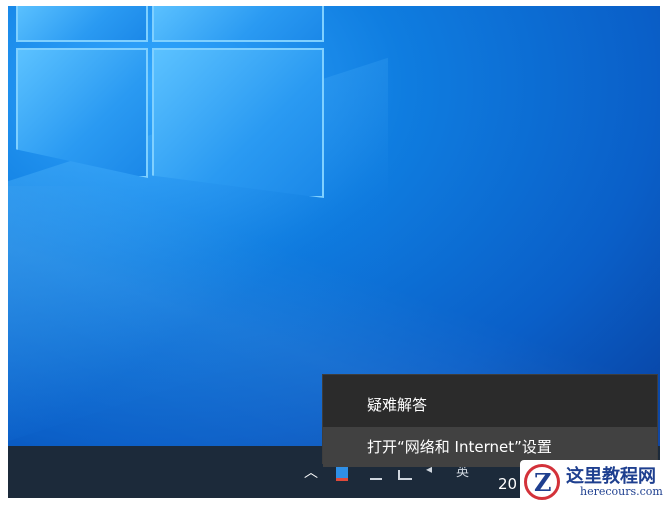 The image size is (668, 505). I want to click on network-context-menu: 疑难解答 打开“网络和 Internet”设置, so click(490, 420).